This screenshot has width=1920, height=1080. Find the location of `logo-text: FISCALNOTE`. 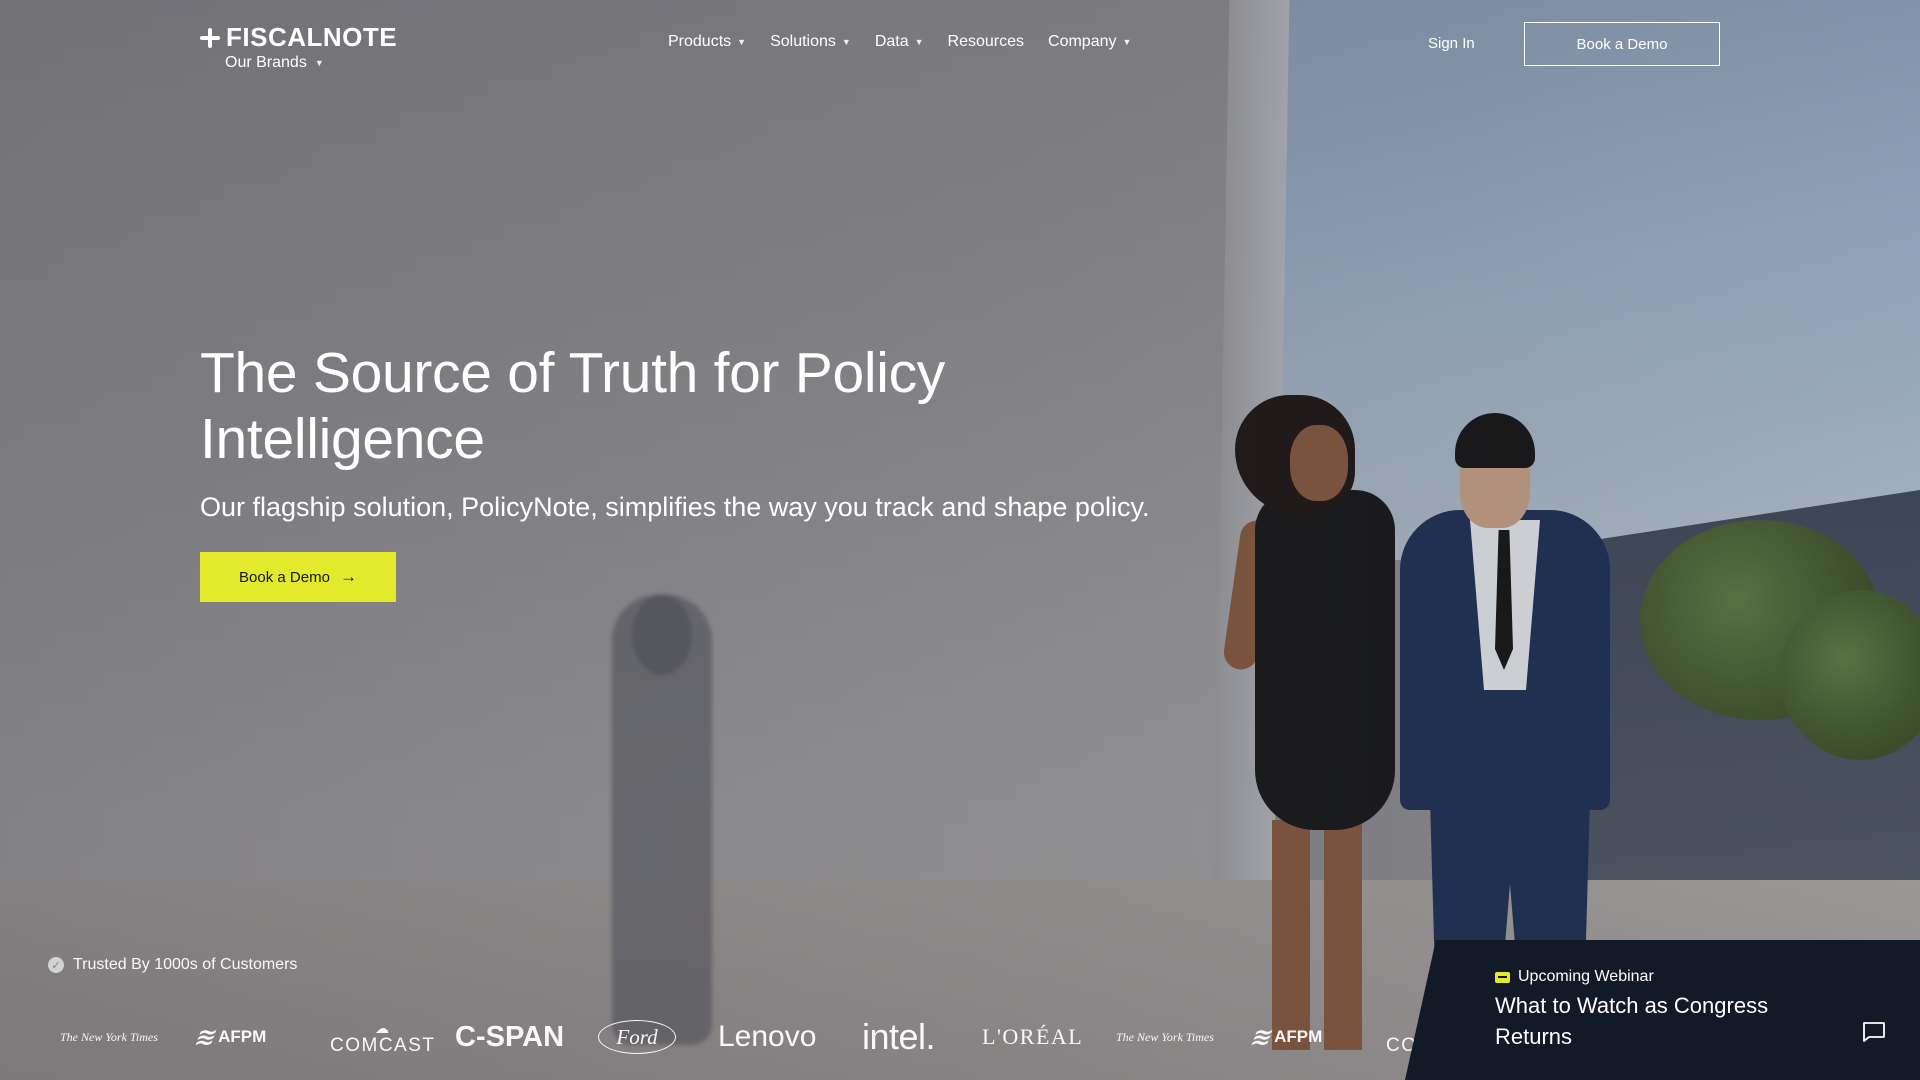

logo-text: FISCALNOTE is located at coordinates (312, 37).